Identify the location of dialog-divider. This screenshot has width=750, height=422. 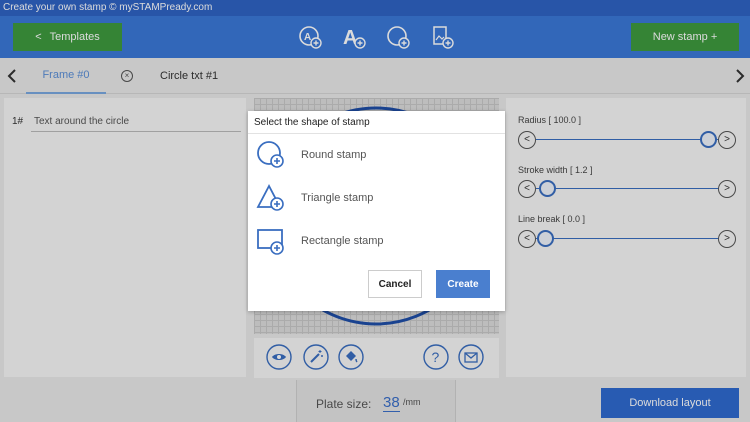
(376, 133).